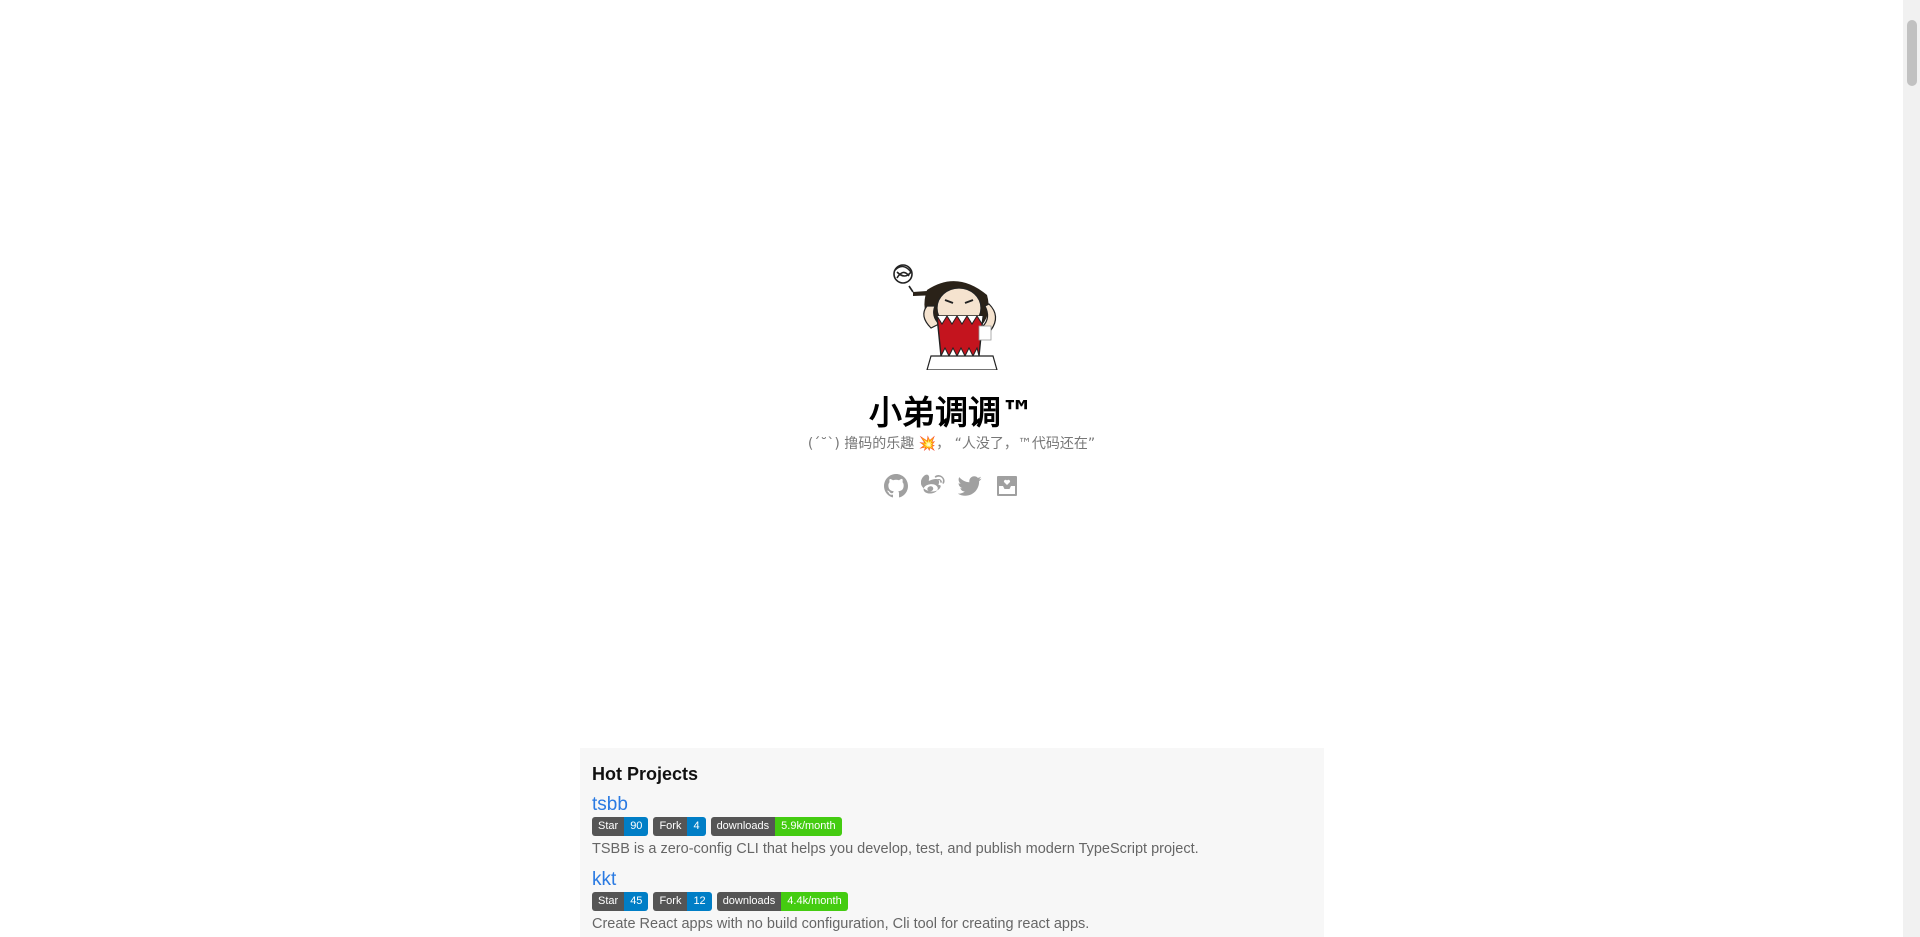  I want to click on project-badges: Star 45 Fork 12 downloads 4.4k/month, so click(952, 901).